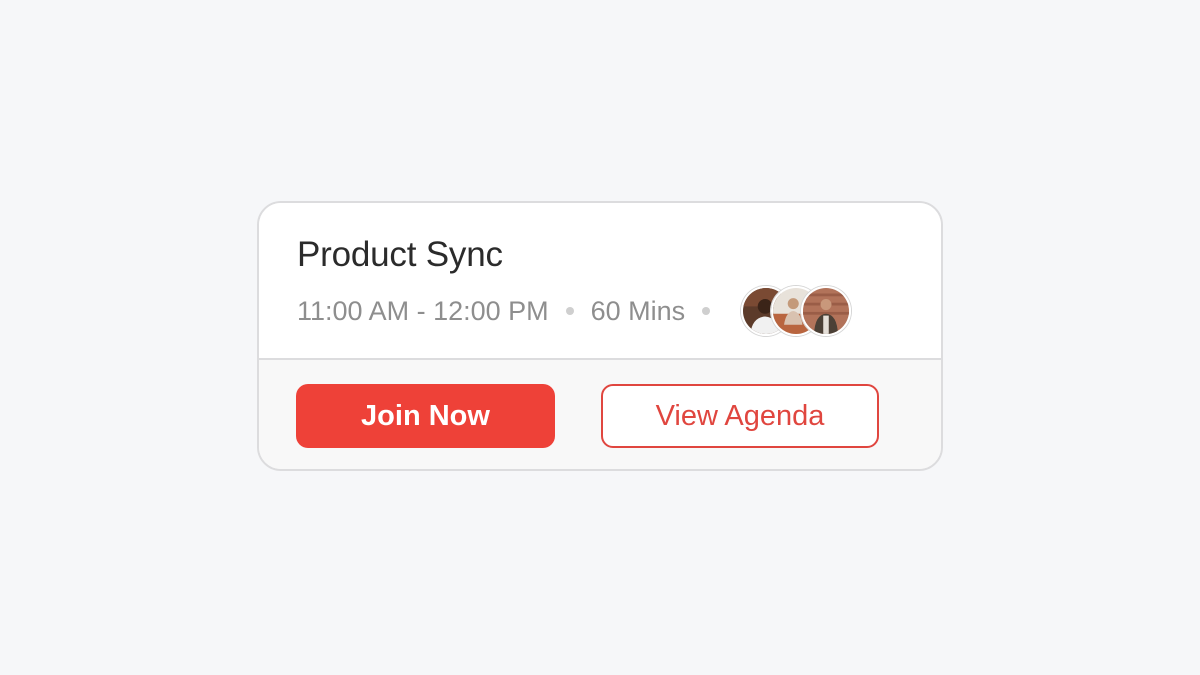 The height and width of the screenshot is (675, 1200). Describe the element at coordinates (600, 281) in the screenshot. I see `meeting-details: Product Sync 11:00 AM - 12:00 PM 60 Mins` at that location.